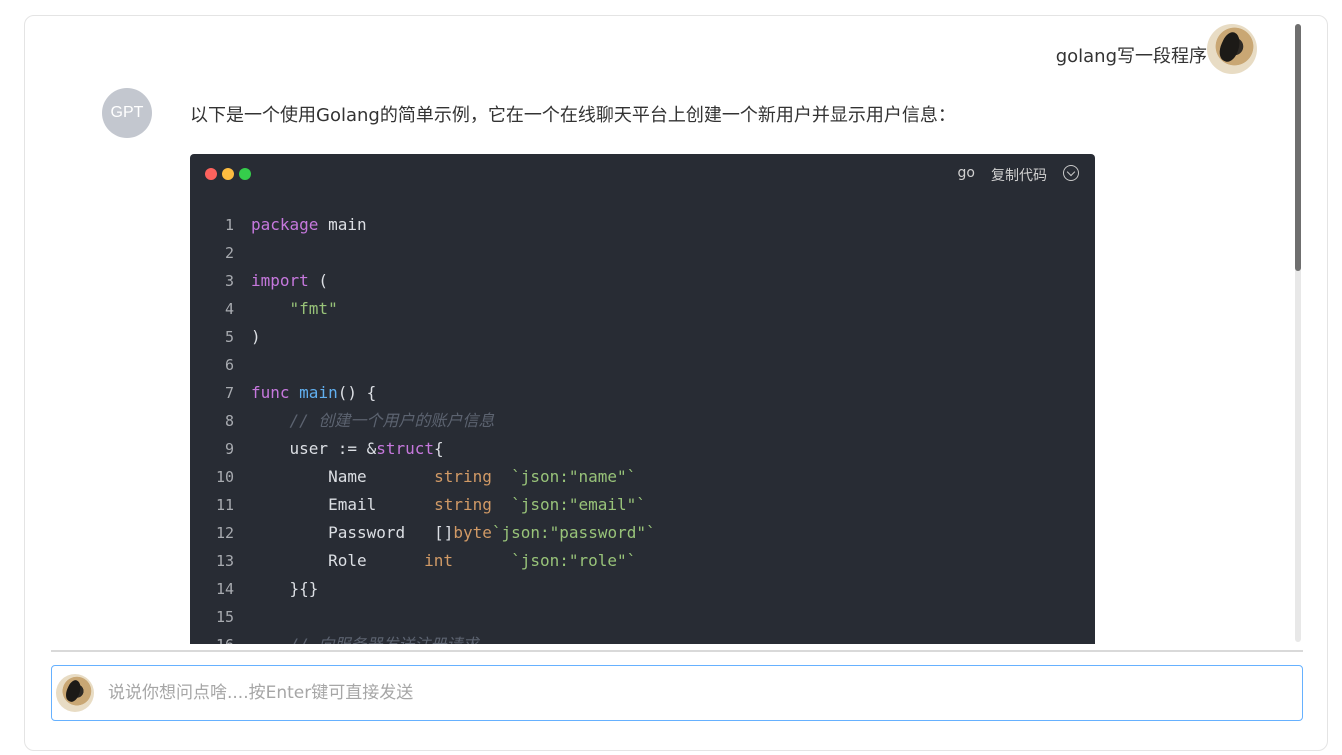  What do you see at coordinates (304, 588) in the screenshot?
I see `code-token: }{}` at bounding box center [304, 588].